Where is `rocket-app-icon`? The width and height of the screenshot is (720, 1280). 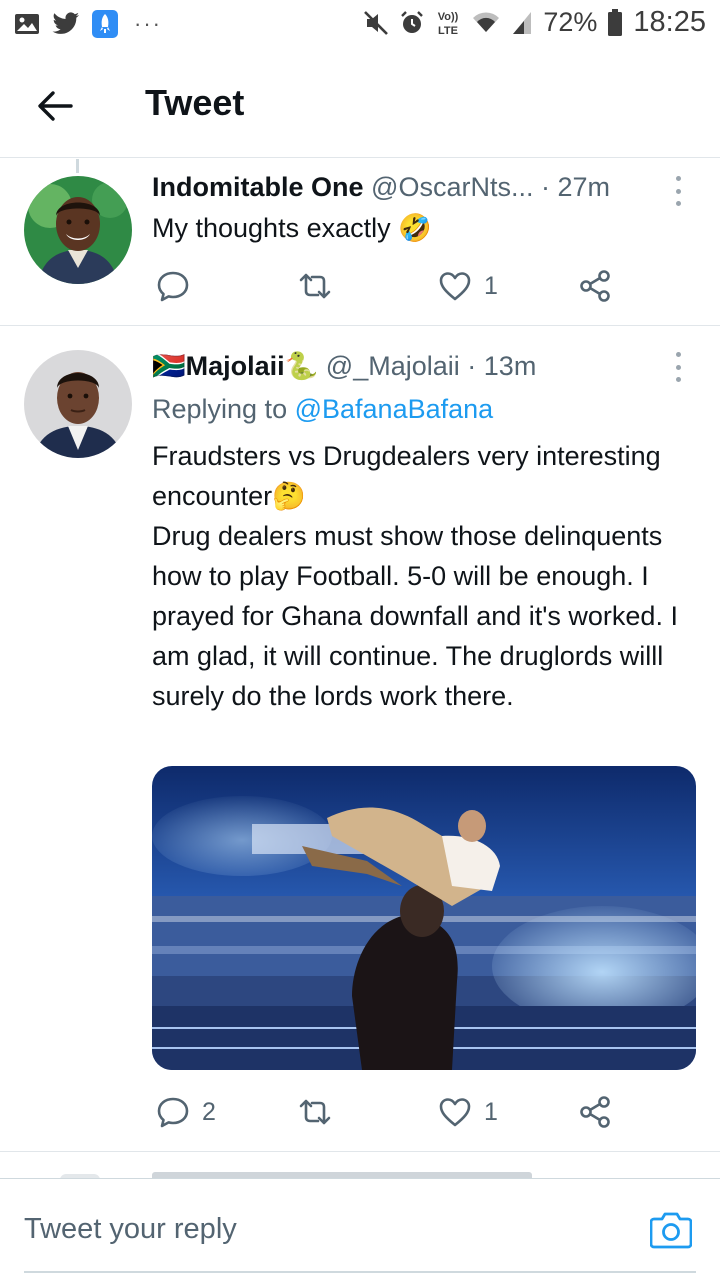 rocket-app-icon is located at coordinates (105, 24).